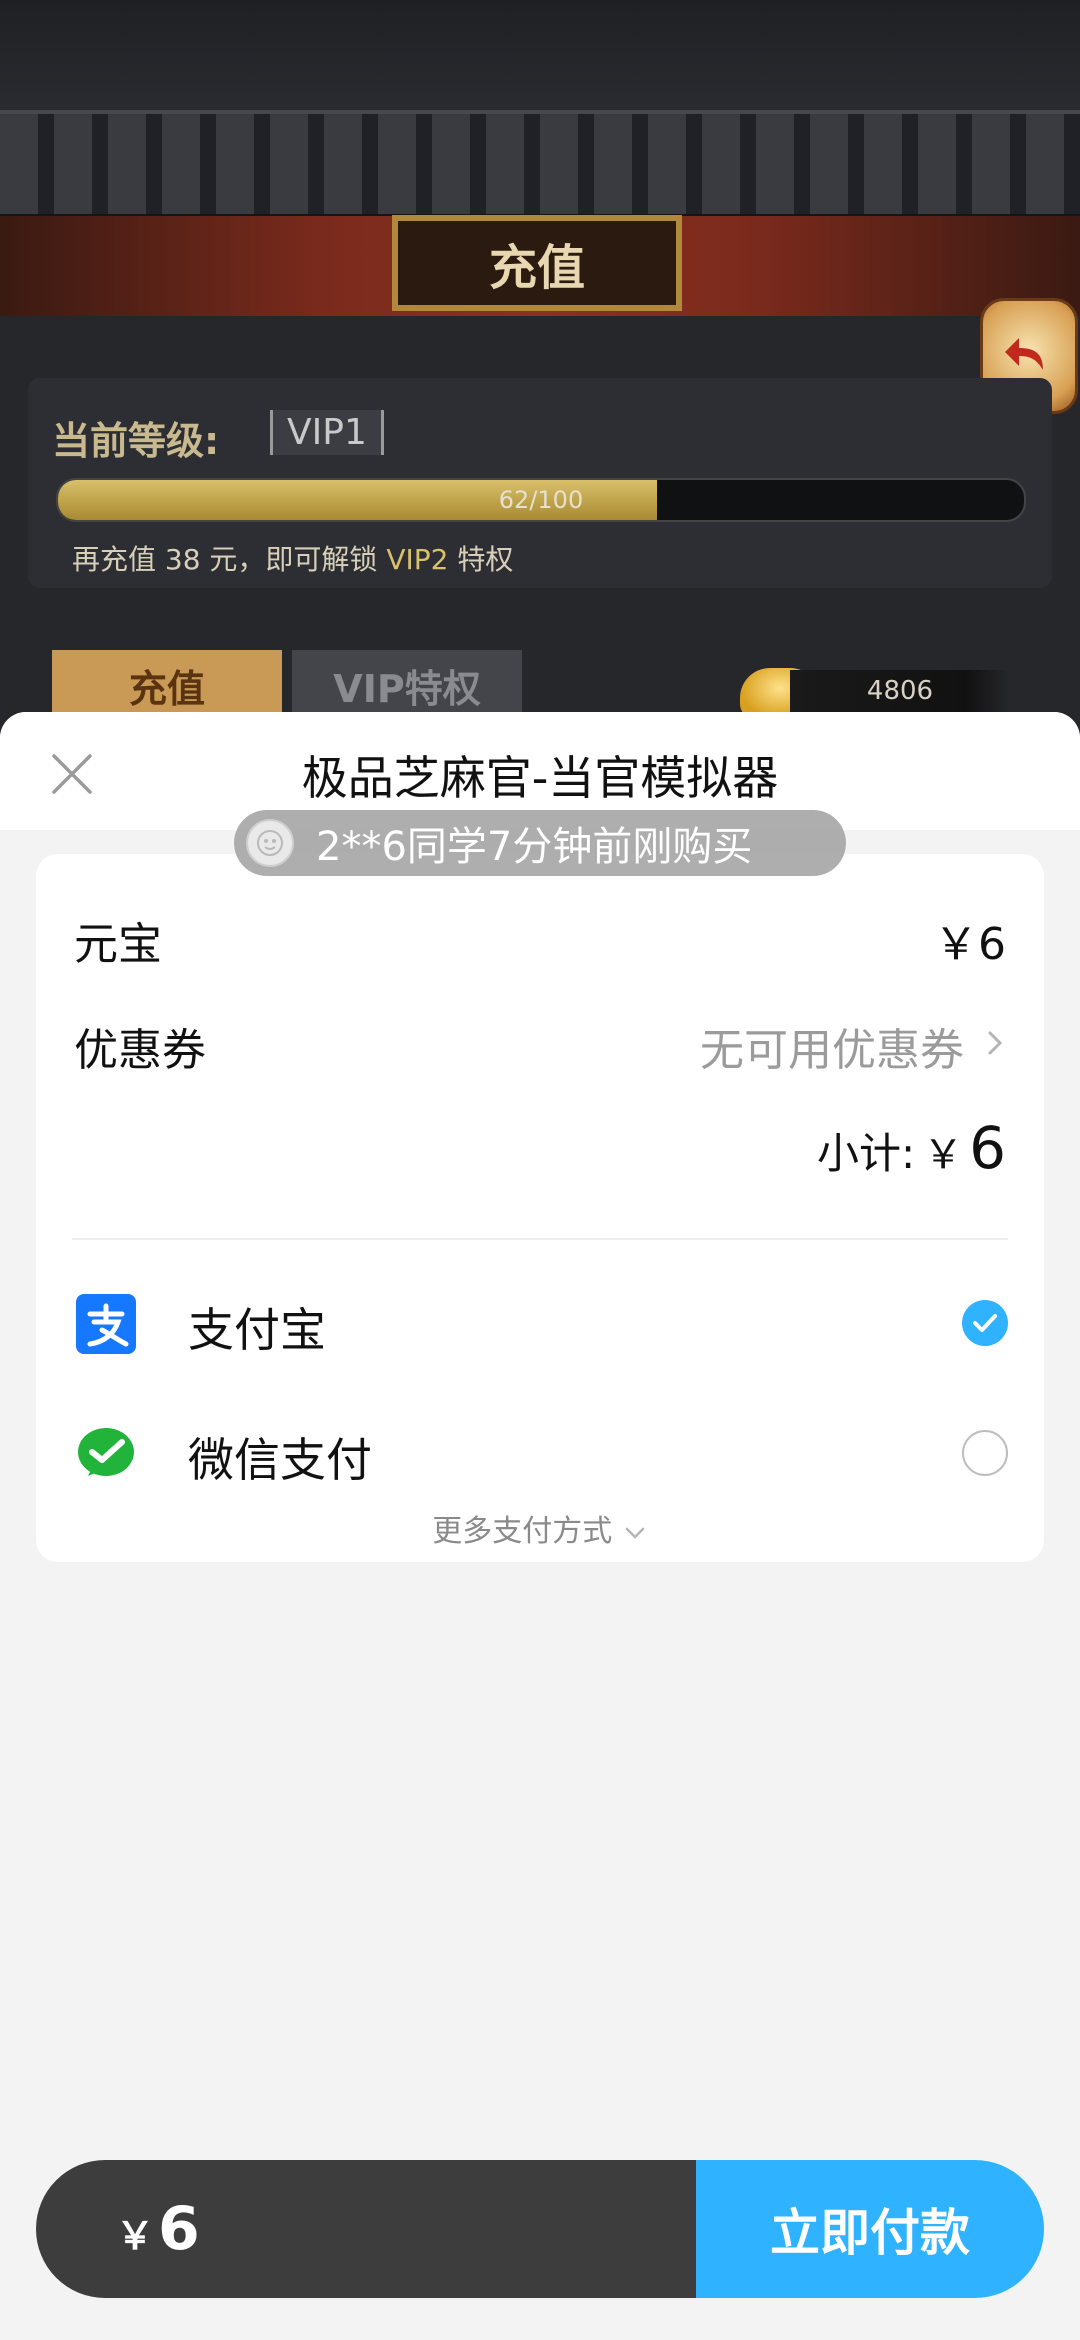  I want to click on hint-suffix: 特权, so click(485, 559).